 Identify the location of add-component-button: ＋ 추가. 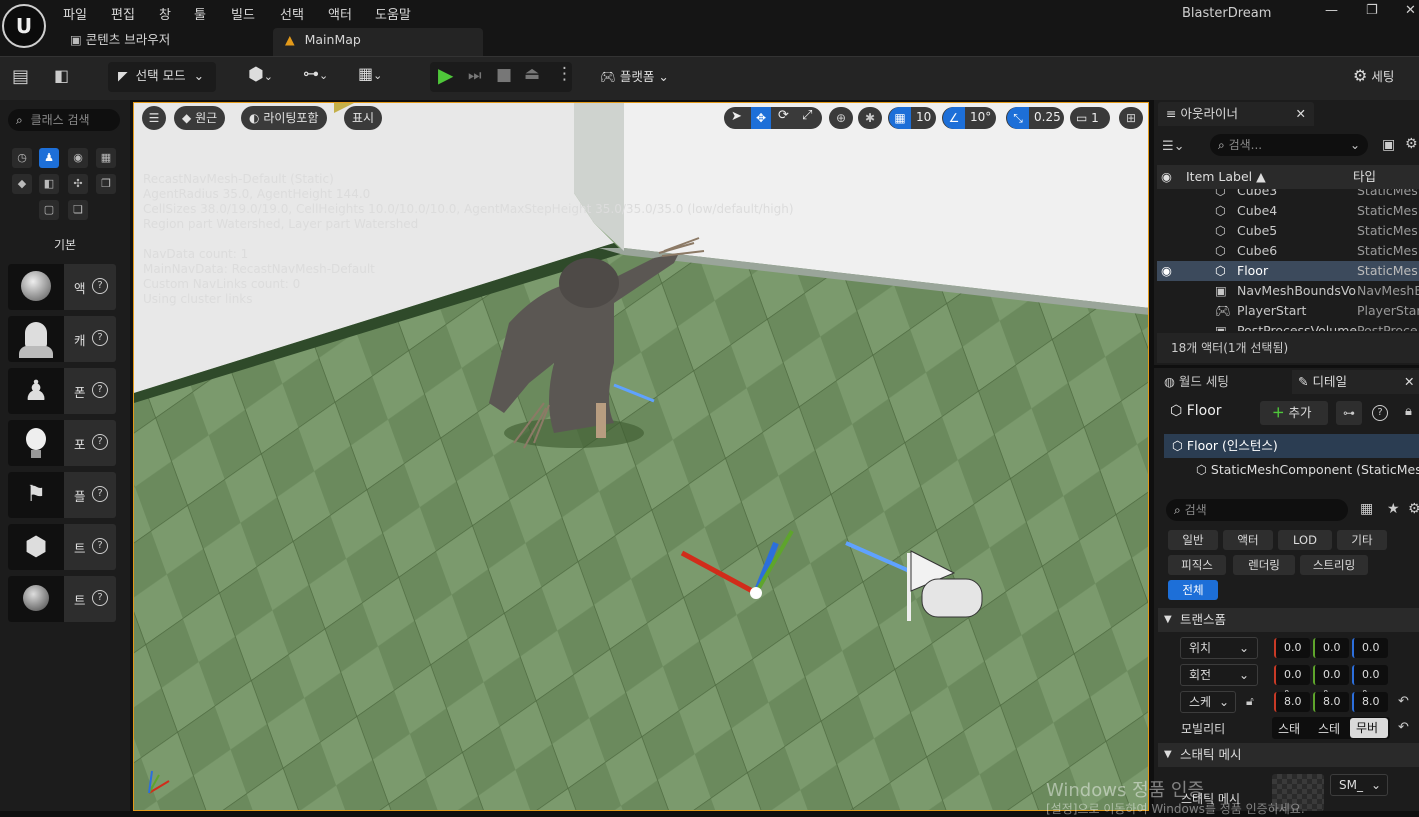
(1294, 413).